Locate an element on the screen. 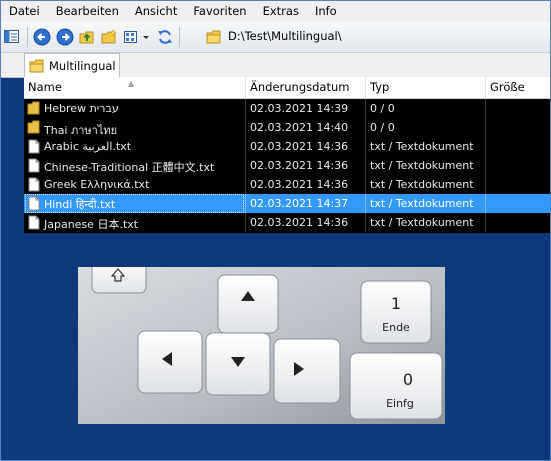 This screenshot has height=461, width=551. key-label-0: 0 is located at coordinates (408, 379).